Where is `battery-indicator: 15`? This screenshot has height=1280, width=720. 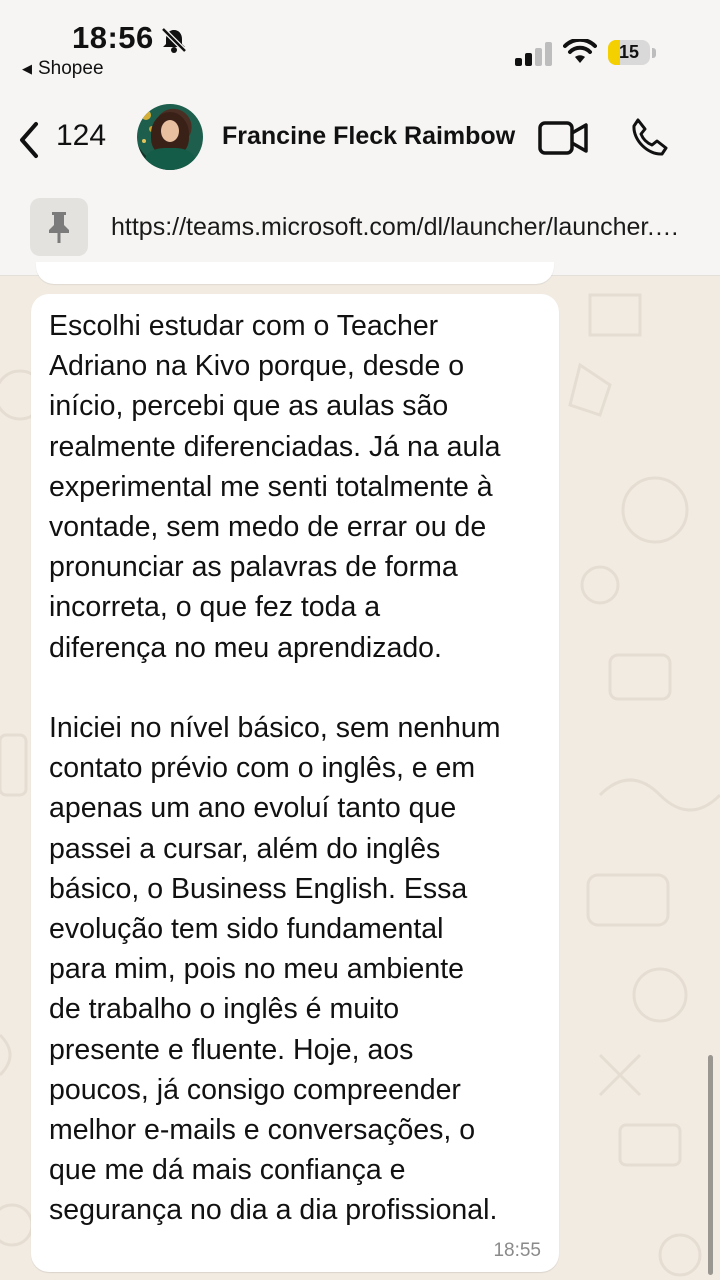 battery-indicator: 15 is located at coordinates (633, 53).